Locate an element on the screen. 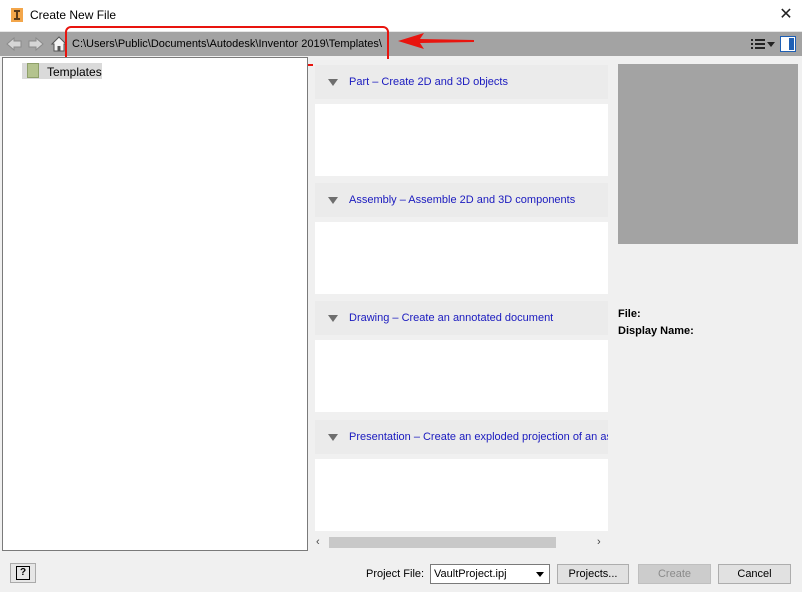 The width and height of the screenshot is (802, 592). chevron-down-icon is located at coordinates (540, 574).